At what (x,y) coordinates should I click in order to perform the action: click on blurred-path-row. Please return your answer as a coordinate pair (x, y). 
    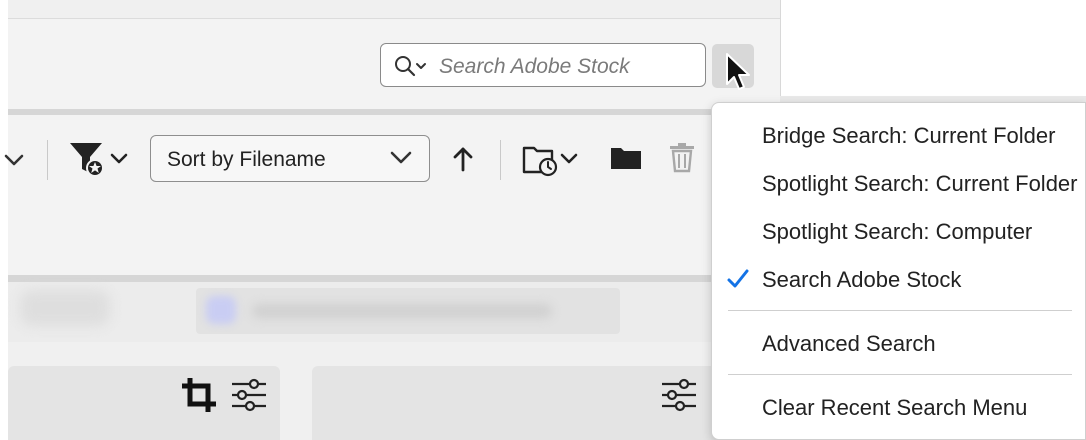
    Looking at the image, I should click on (394, 312).